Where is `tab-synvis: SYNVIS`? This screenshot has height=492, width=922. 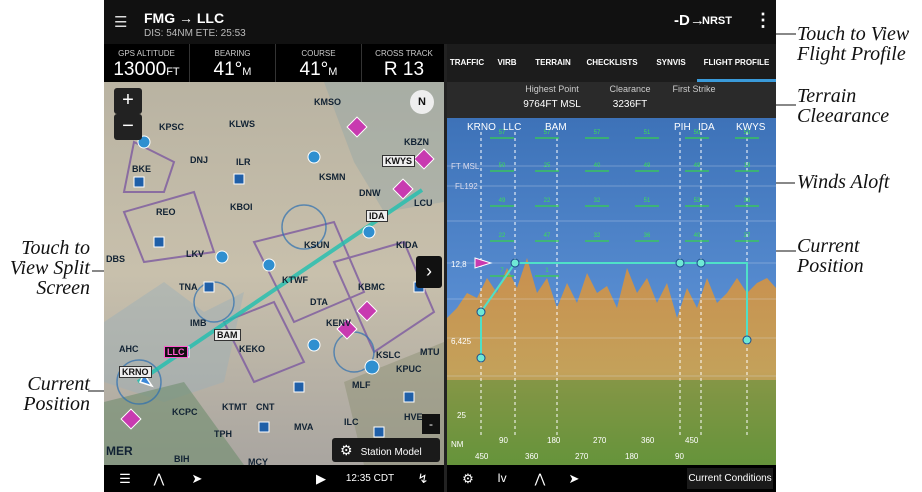 tab-synvis: SYNVIS is located at coordinates (671, 63).